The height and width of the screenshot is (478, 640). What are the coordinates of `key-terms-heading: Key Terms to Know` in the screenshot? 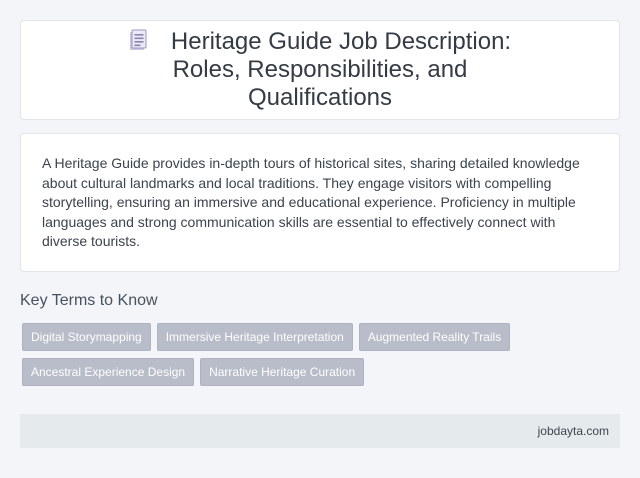 It's located at (89, 300).